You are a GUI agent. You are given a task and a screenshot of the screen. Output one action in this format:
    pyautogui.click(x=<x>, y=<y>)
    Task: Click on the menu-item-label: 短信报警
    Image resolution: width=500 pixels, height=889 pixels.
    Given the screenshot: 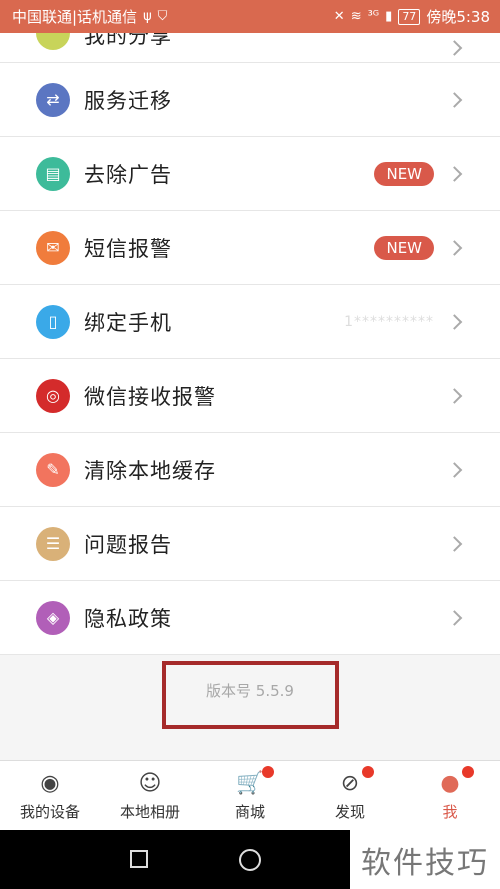 What is the action you would take?
    pyautogui.click(x=128, y=248)
    